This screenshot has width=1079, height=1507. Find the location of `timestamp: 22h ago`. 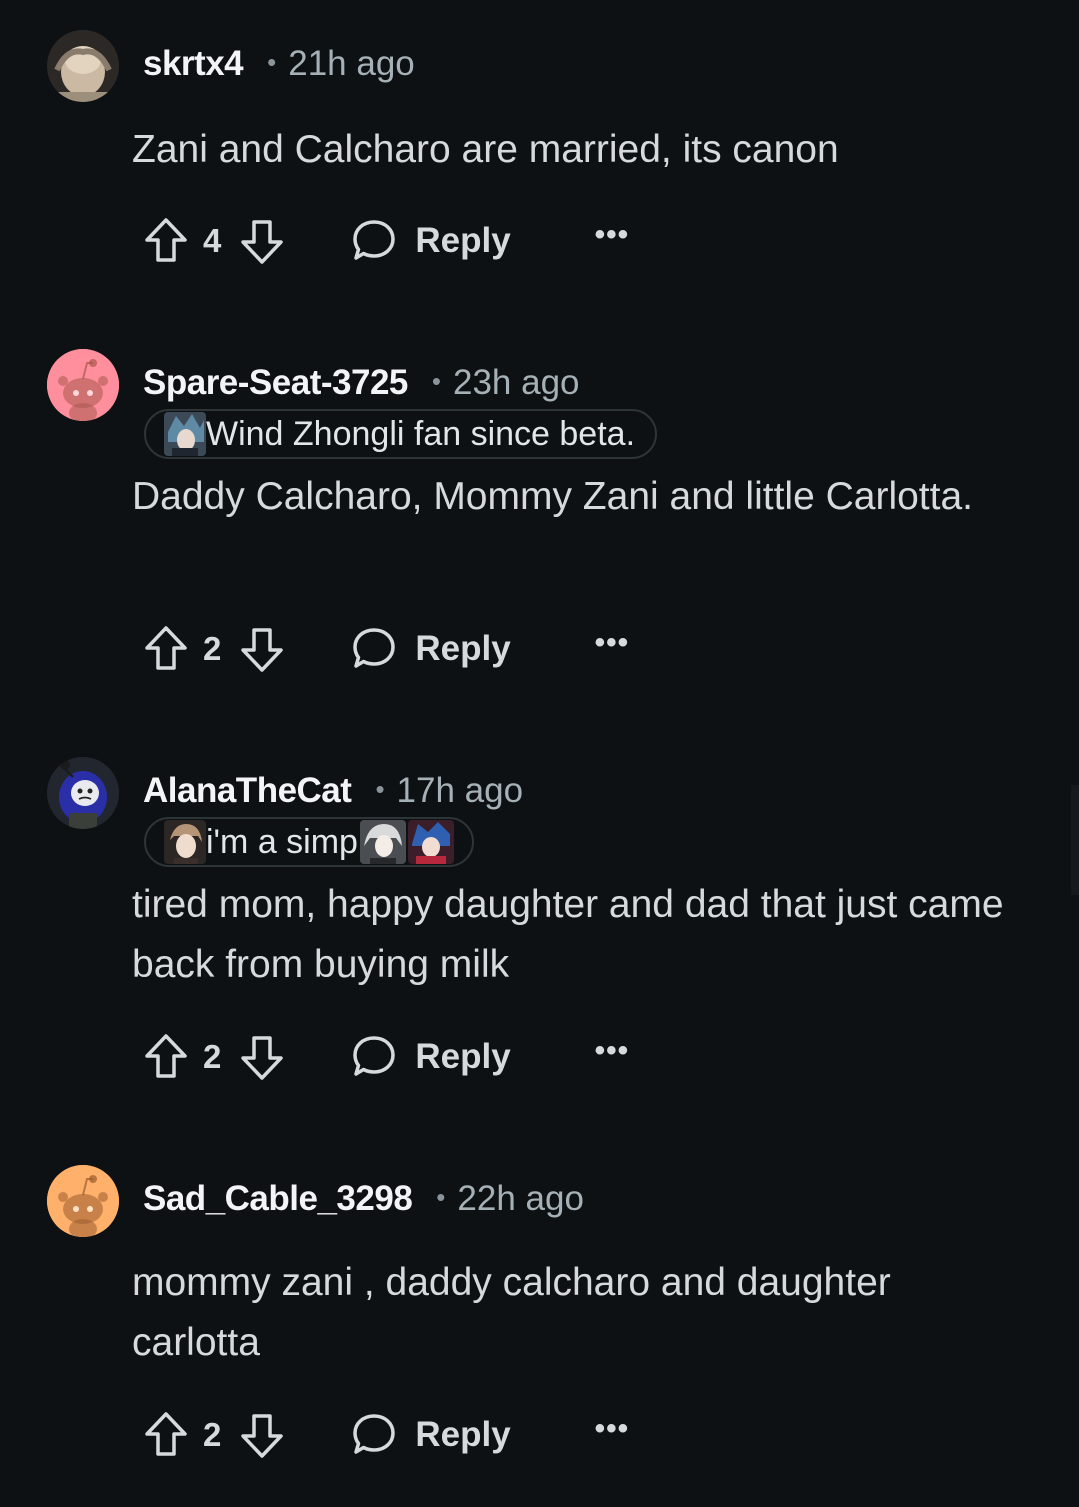

timestamp: 22h ago is located at coordinates (520, 1198).